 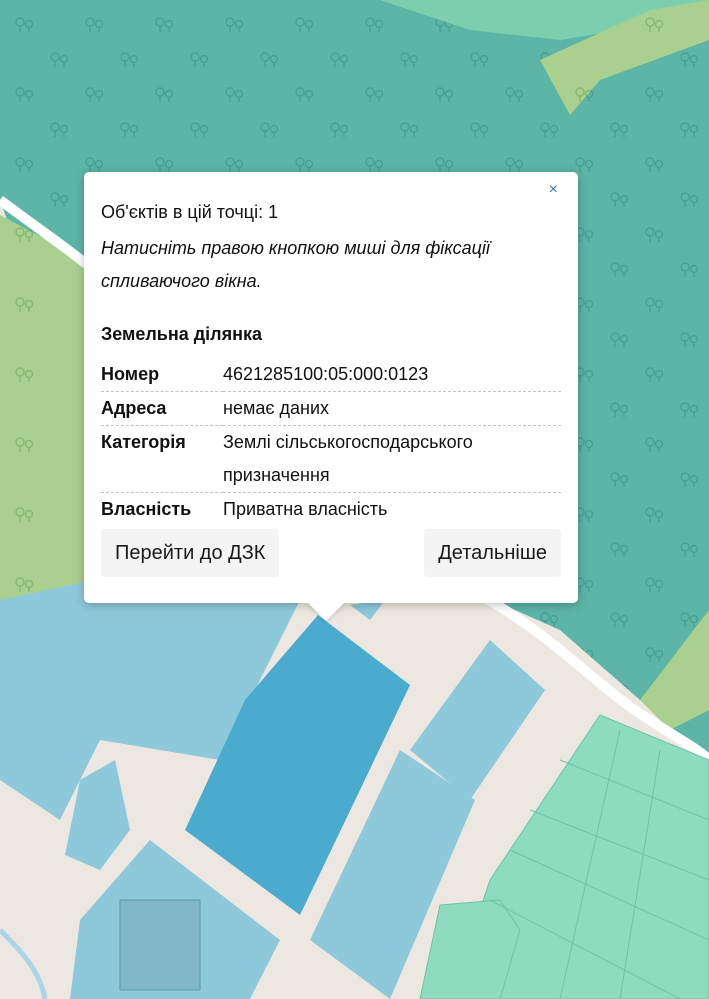 I want to click on go-to-dzk-button: Перейти до ДЗК, so click(x=190, y=553).